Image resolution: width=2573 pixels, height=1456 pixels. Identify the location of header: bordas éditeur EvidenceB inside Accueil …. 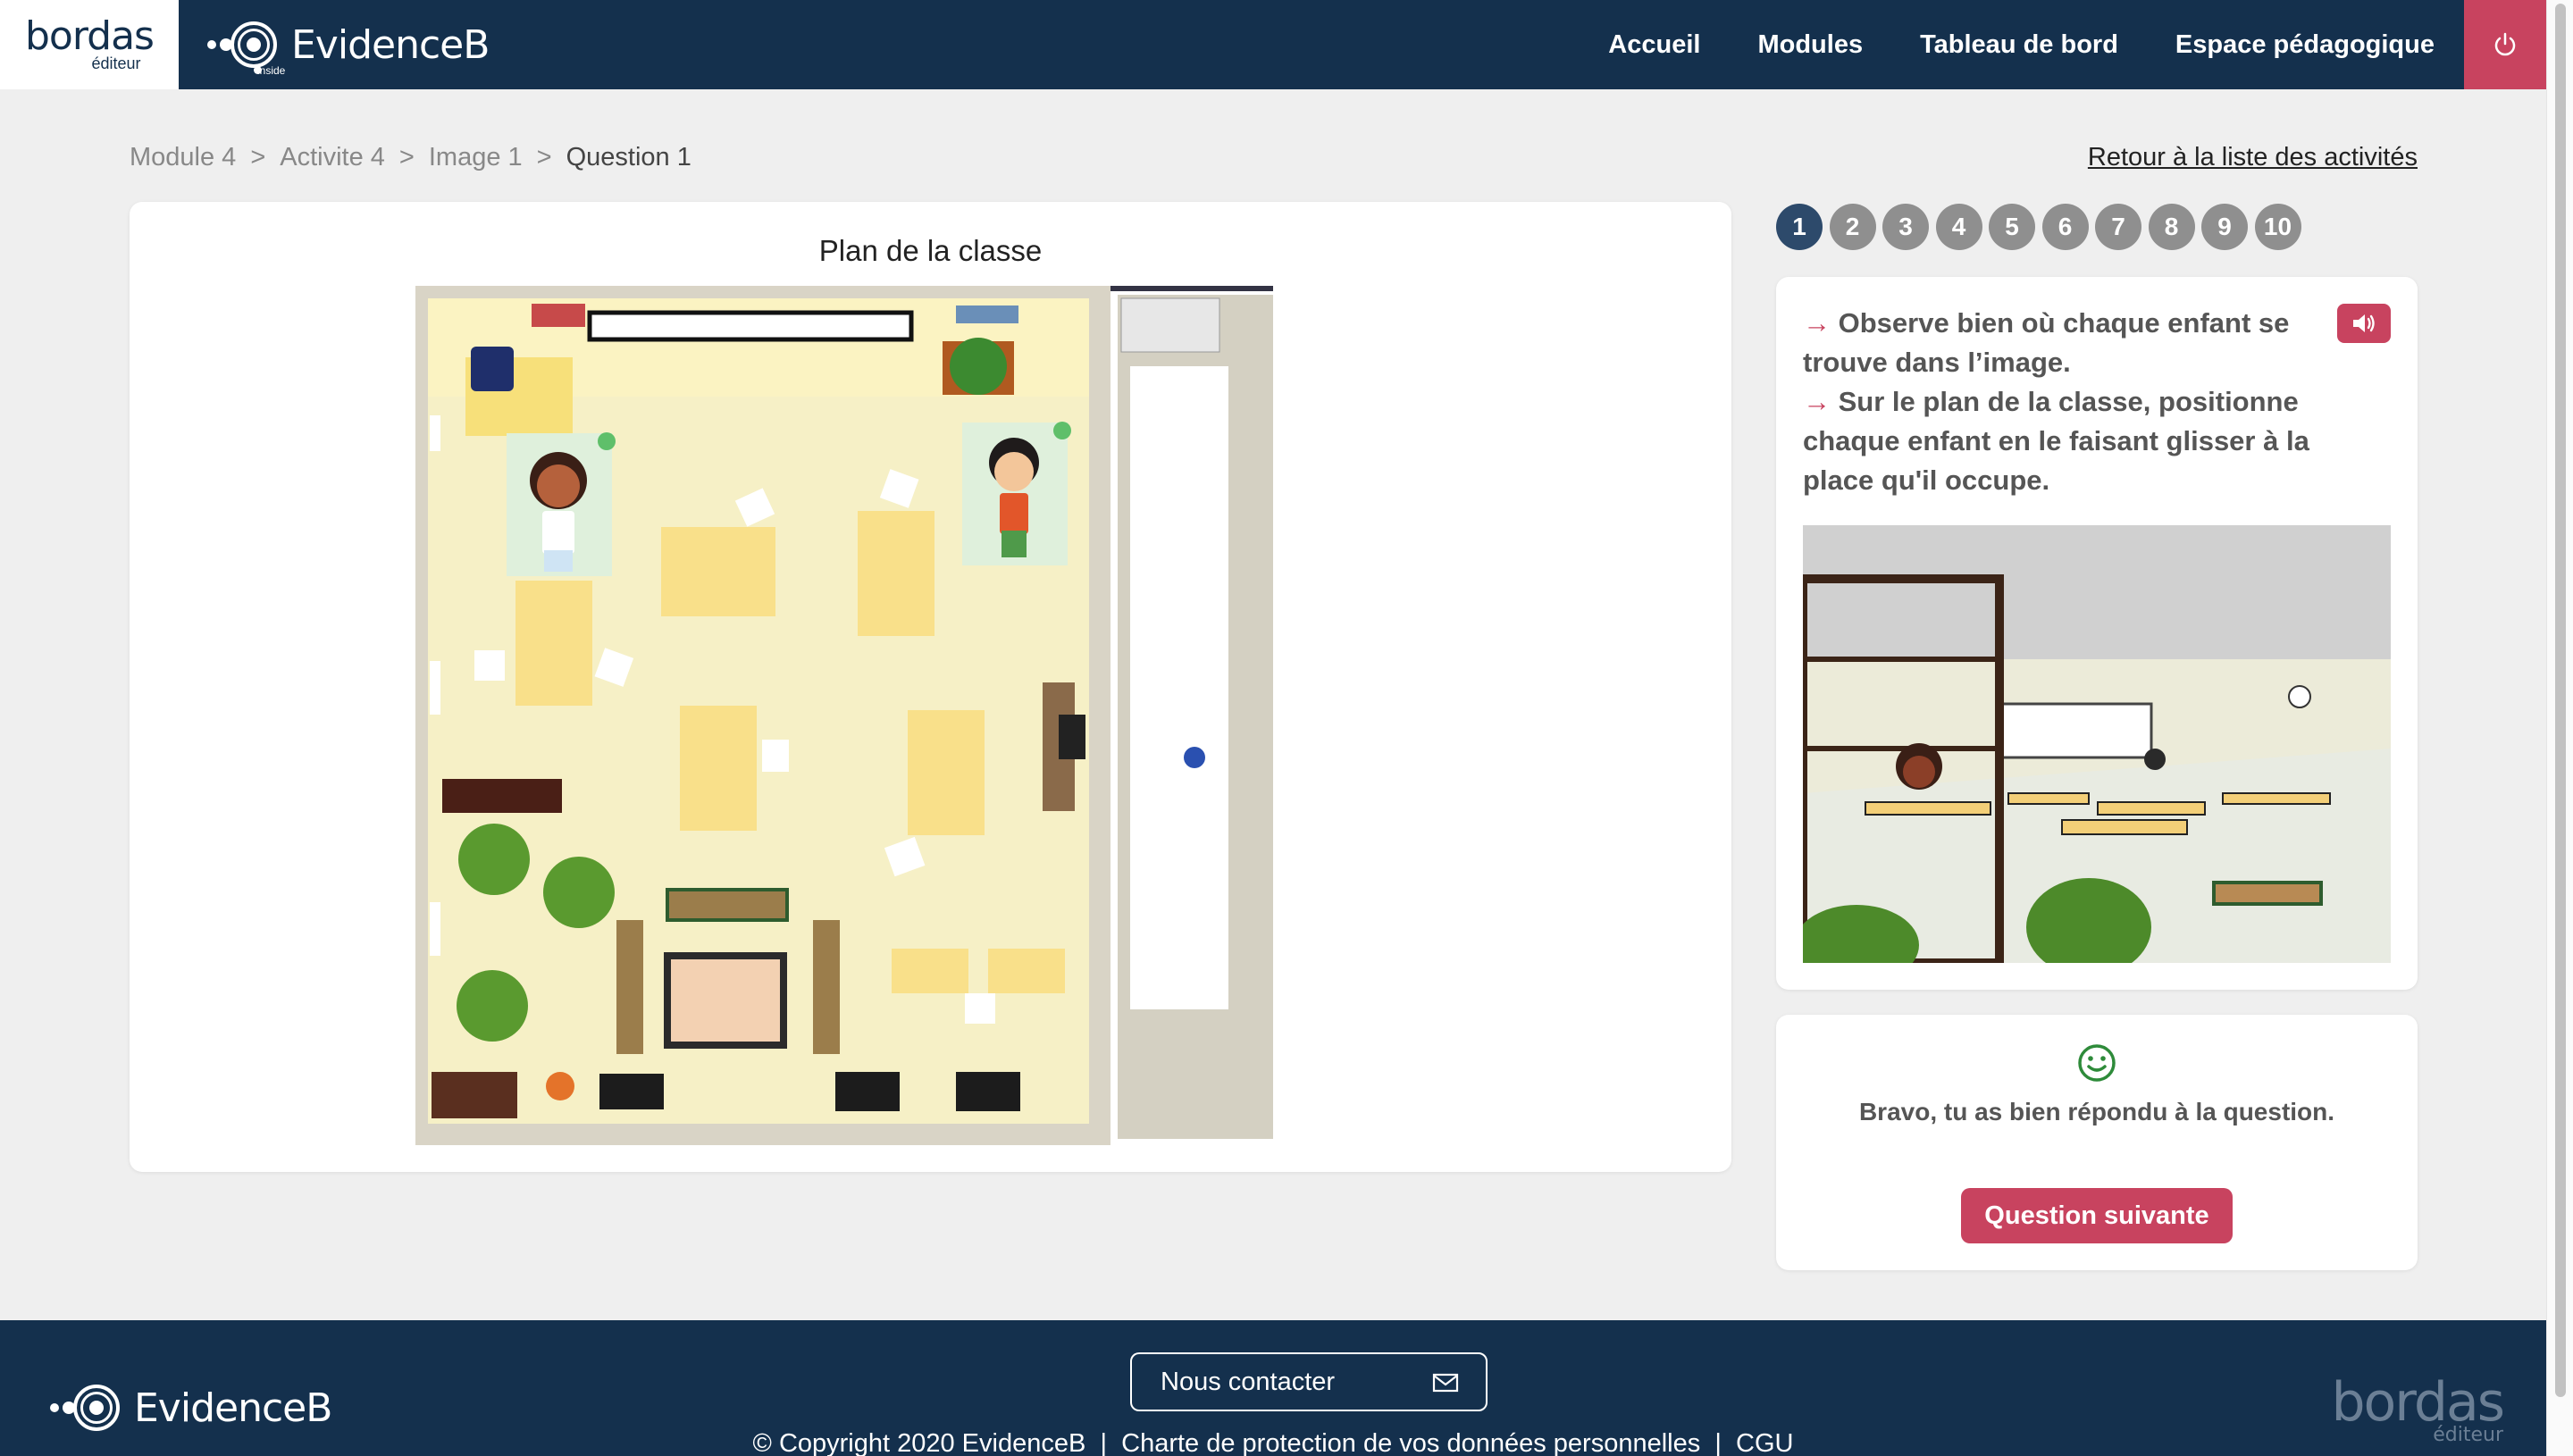
(1273, 44).